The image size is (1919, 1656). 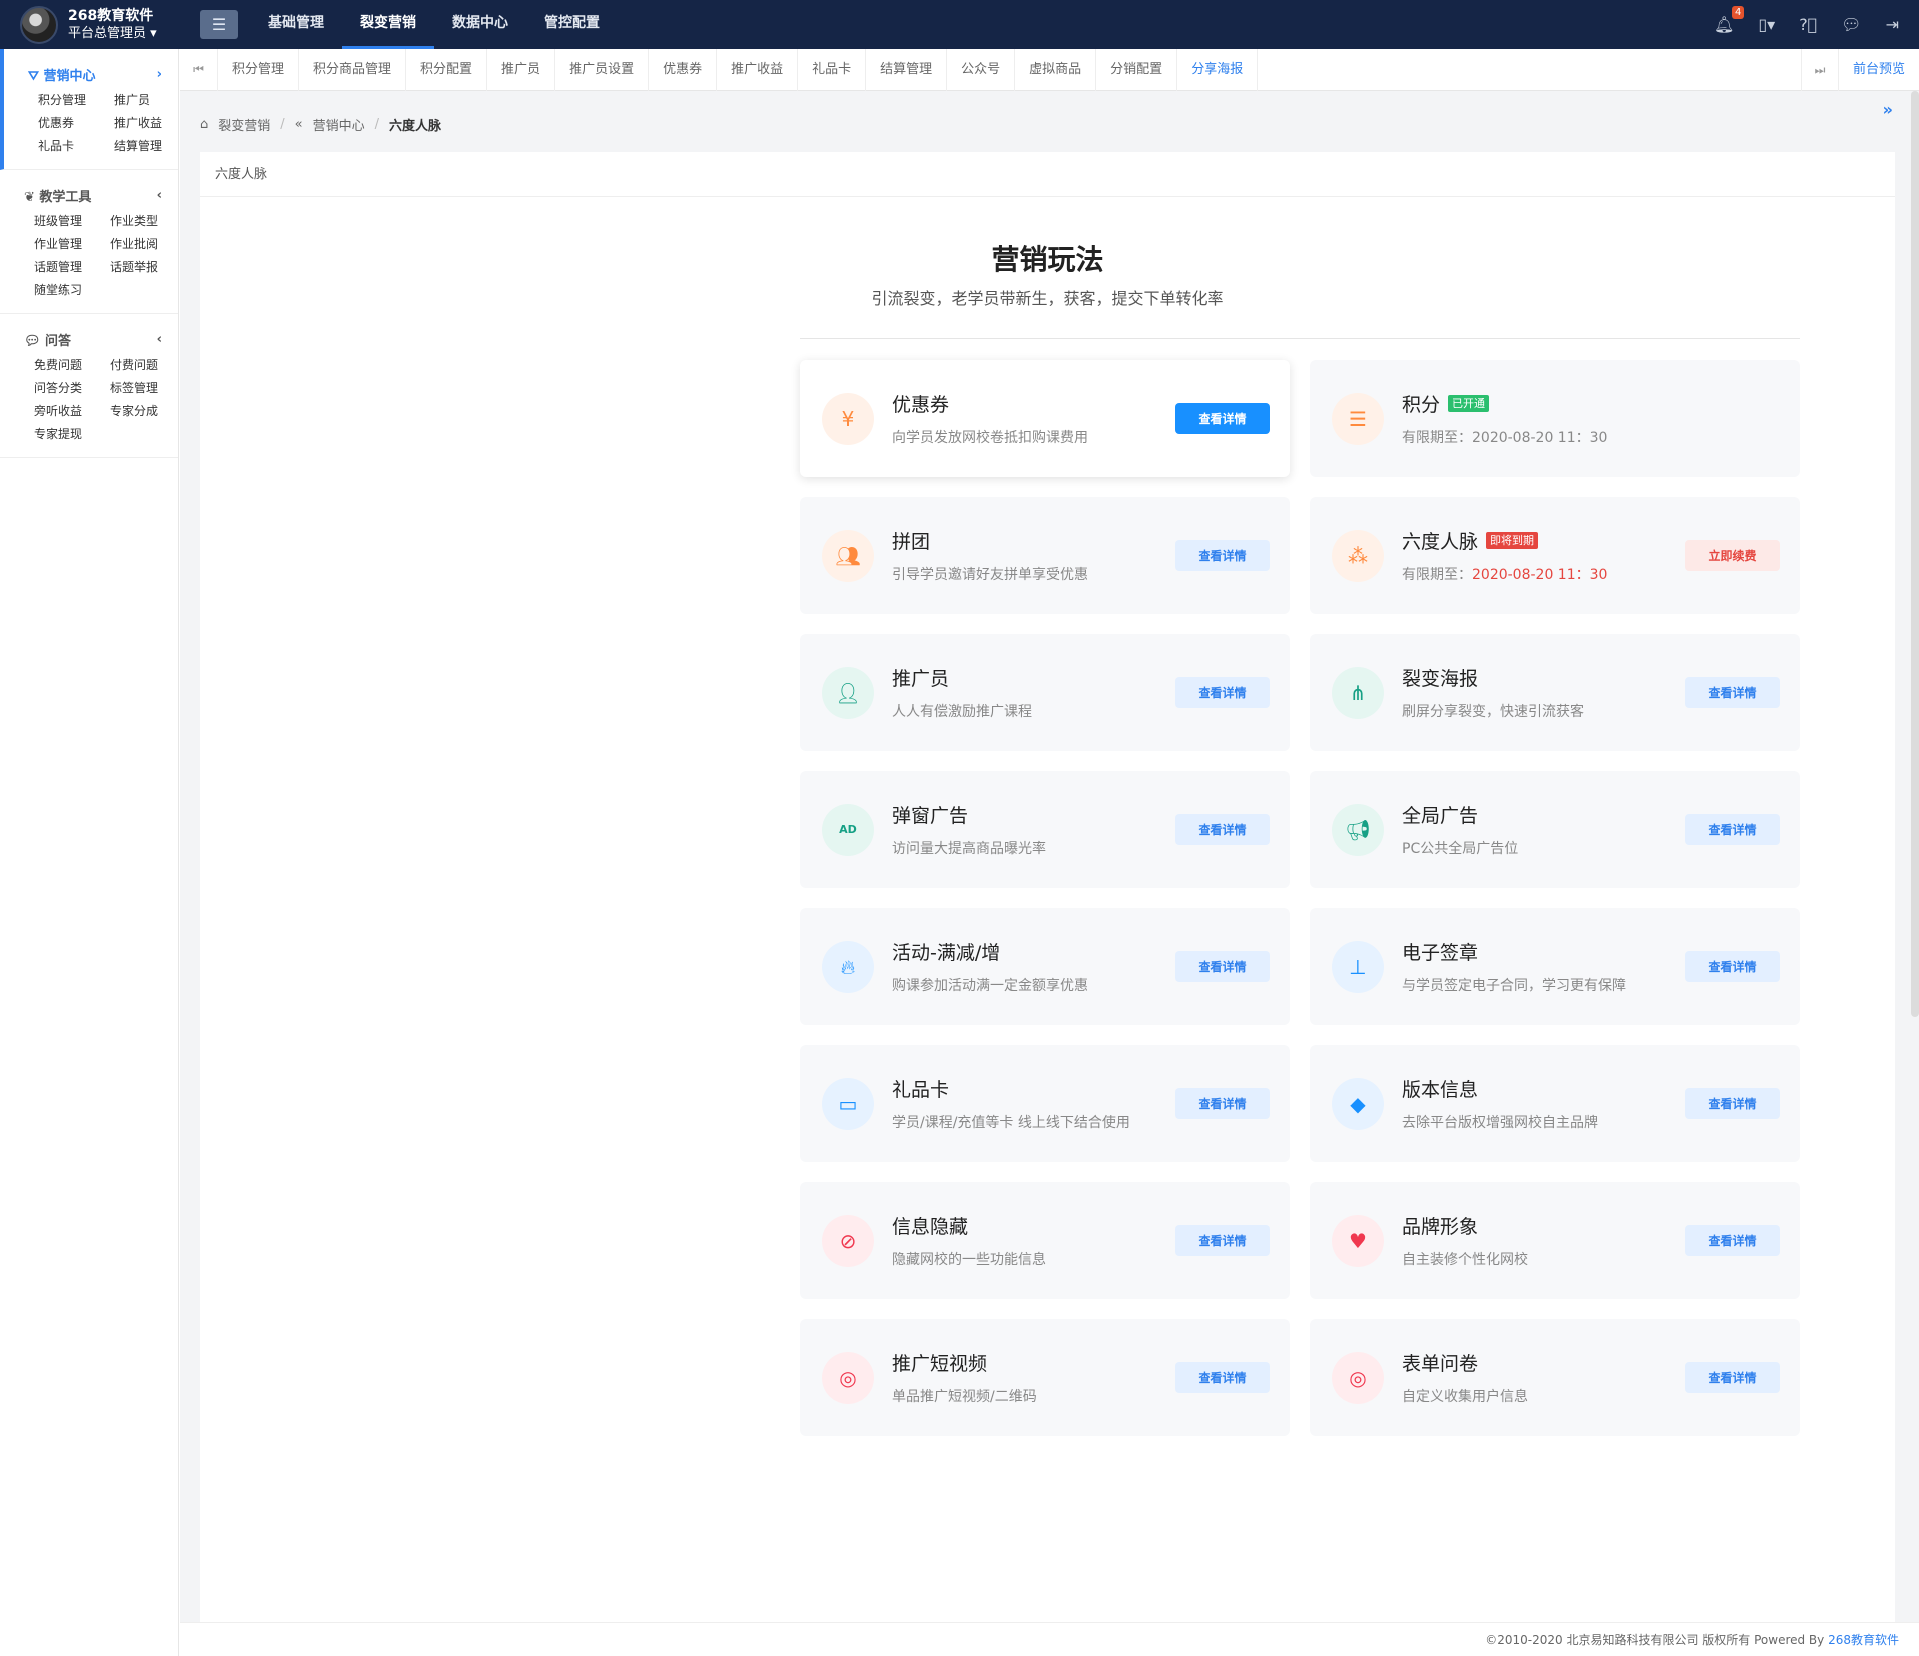 What do you see at coordinates (112, 33) in the screenshot?
I see `user-role-dropdown: 平台总管理员 ▾` at bounding box center [112, 33].